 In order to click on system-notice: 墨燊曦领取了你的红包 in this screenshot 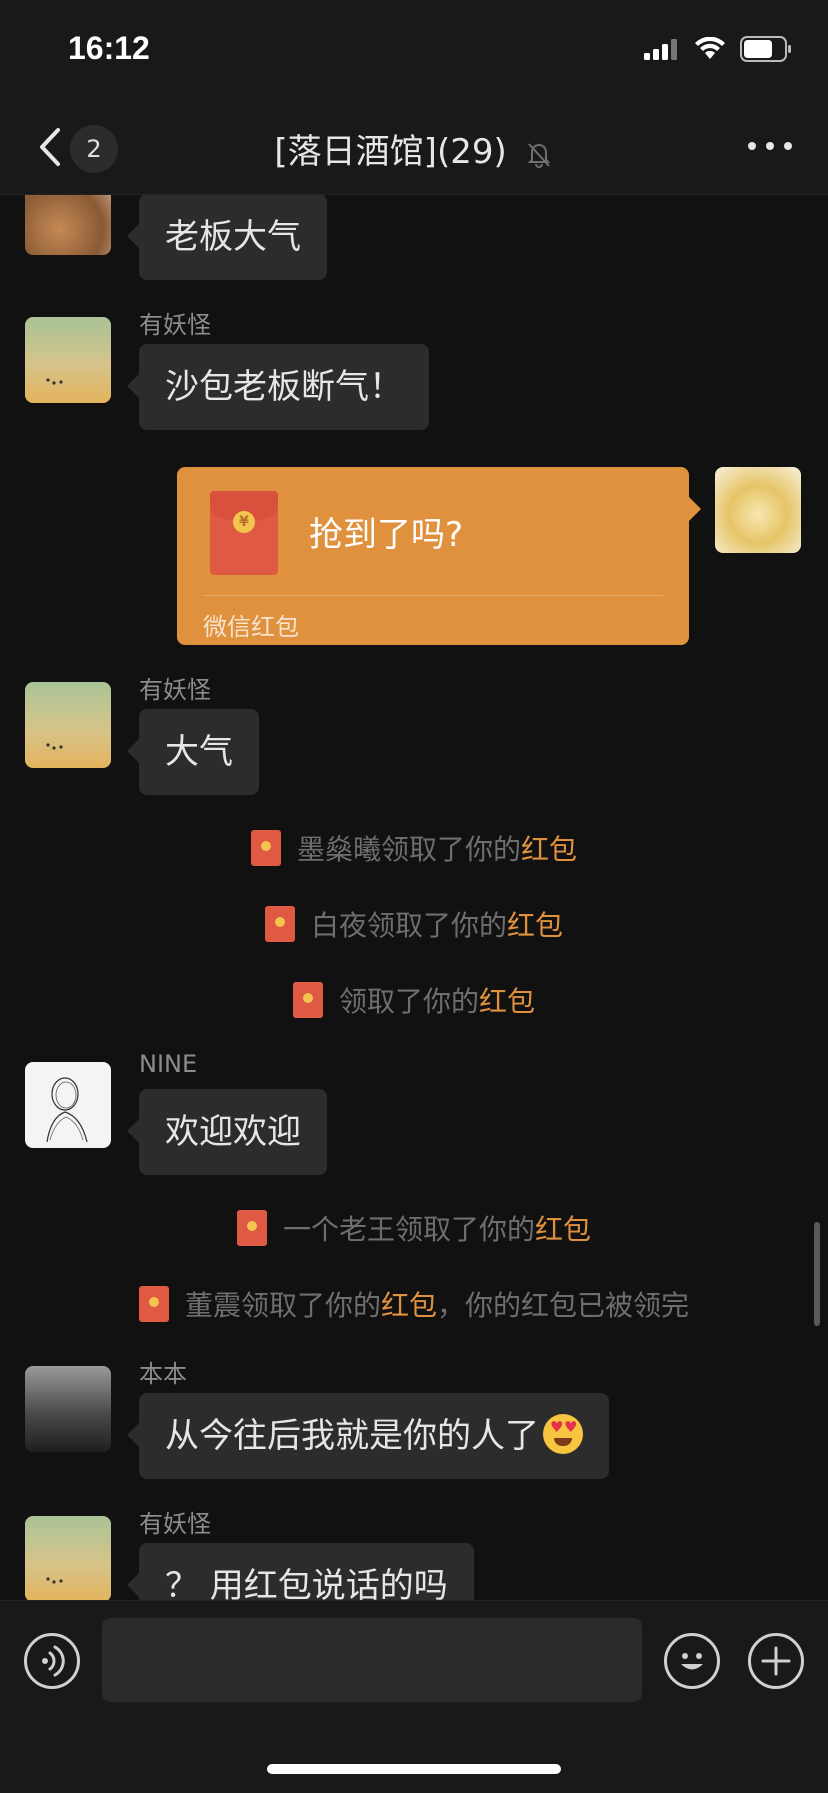, I will do `click(414, 848)`.